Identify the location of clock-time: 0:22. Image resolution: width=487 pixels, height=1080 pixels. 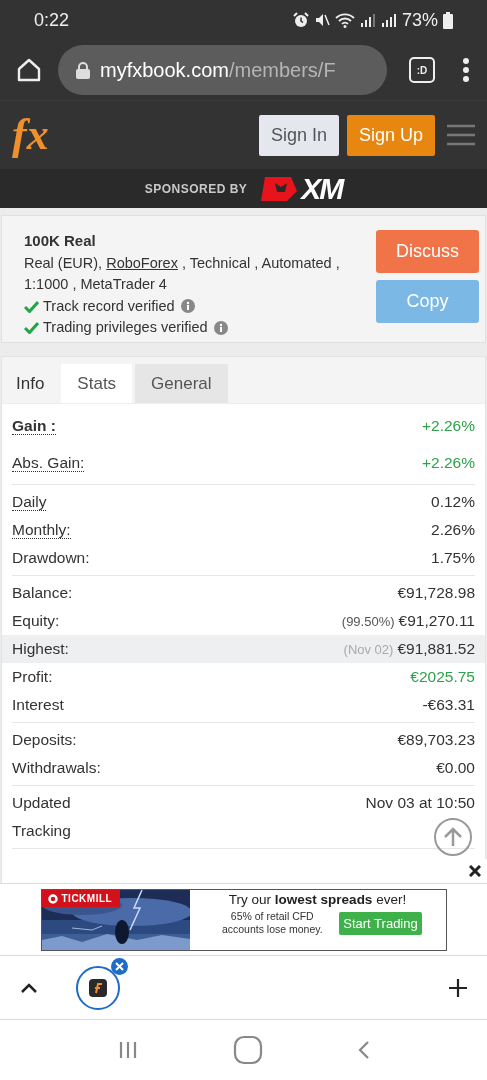
(52, 20).